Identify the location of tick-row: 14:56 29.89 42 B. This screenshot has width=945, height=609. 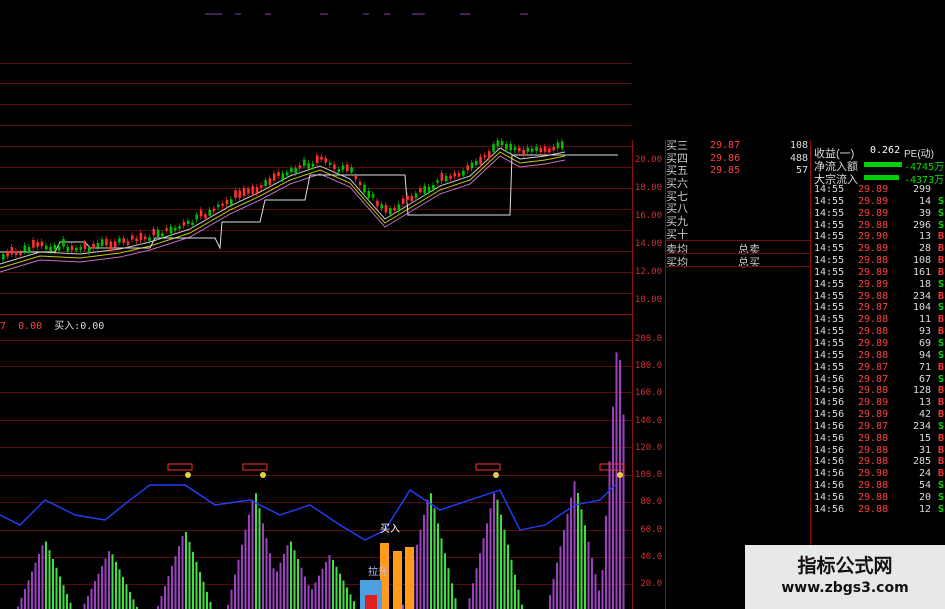
(878, 415).